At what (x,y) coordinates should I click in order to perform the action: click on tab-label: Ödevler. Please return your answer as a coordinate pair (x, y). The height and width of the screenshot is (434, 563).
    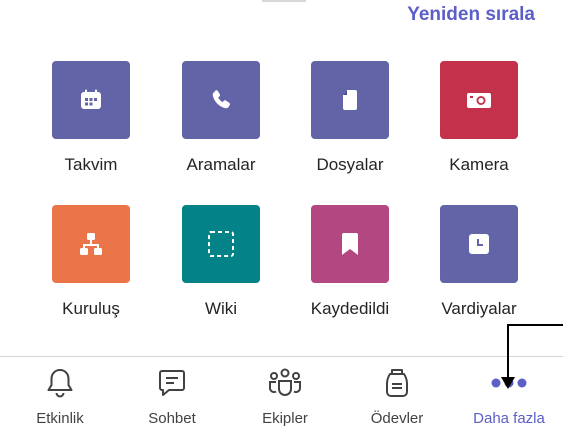
    Looking at the image, I should click on (397, 418).